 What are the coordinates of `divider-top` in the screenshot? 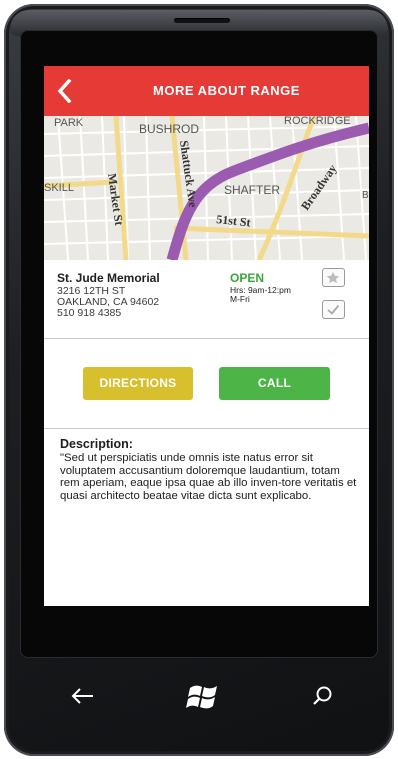 It's located at (206, 338).